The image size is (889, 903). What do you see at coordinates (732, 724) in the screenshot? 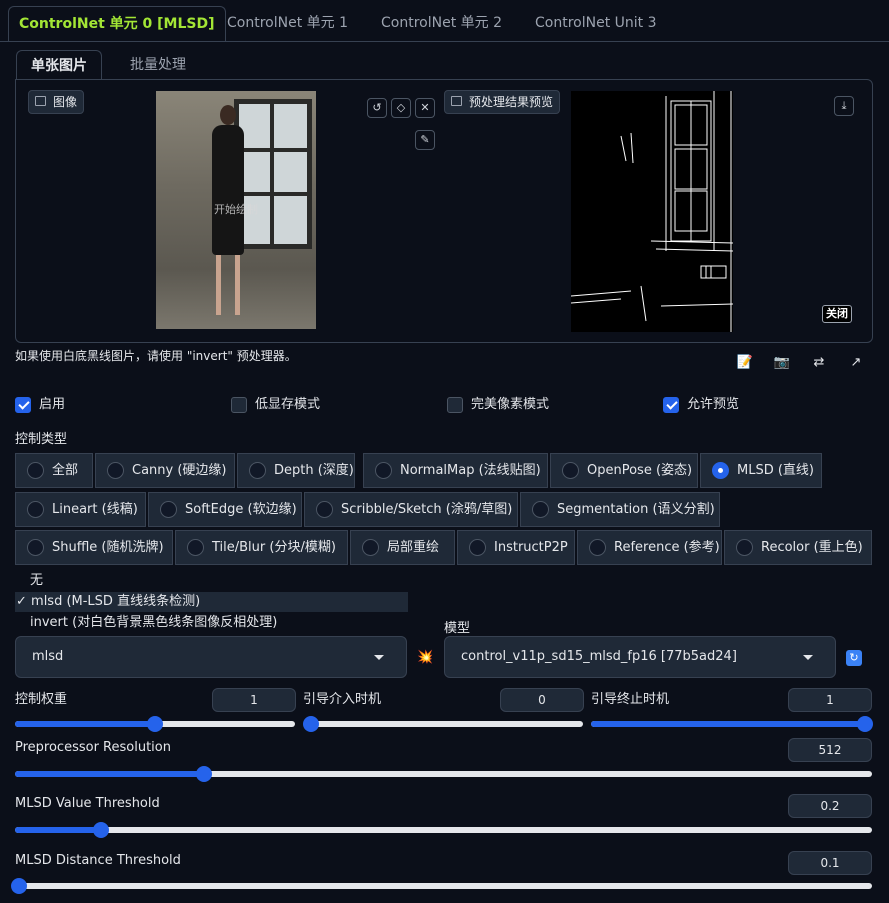
I see `guidance-end-slider` at bounding box center [732, 724].